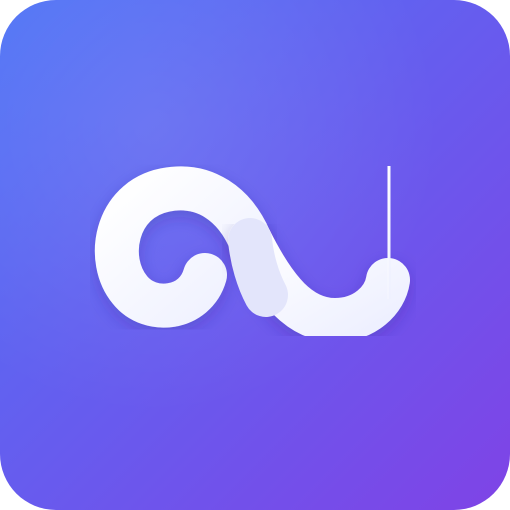  I want to click on logo-n-left-leg, so click(258, 267).